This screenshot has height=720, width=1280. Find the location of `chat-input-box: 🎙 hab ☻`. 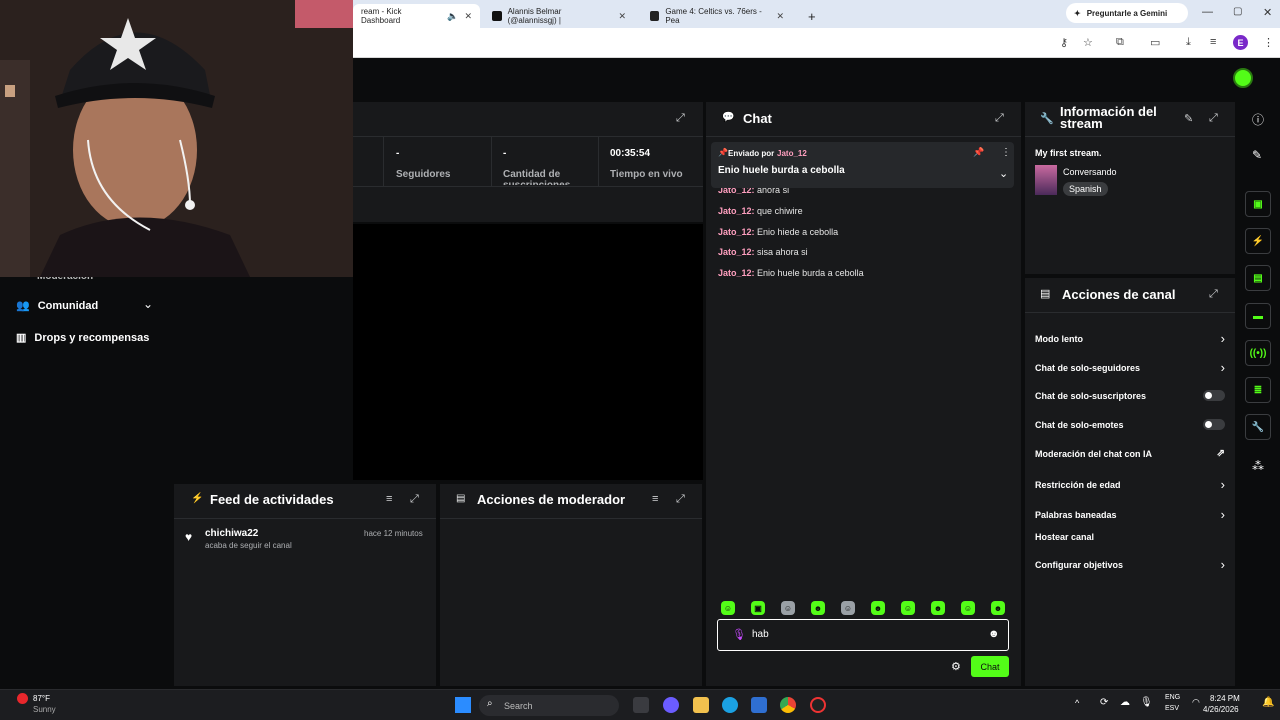

chat-input-box: 🎙 hab ☻ is located at coordinates (863, 635).